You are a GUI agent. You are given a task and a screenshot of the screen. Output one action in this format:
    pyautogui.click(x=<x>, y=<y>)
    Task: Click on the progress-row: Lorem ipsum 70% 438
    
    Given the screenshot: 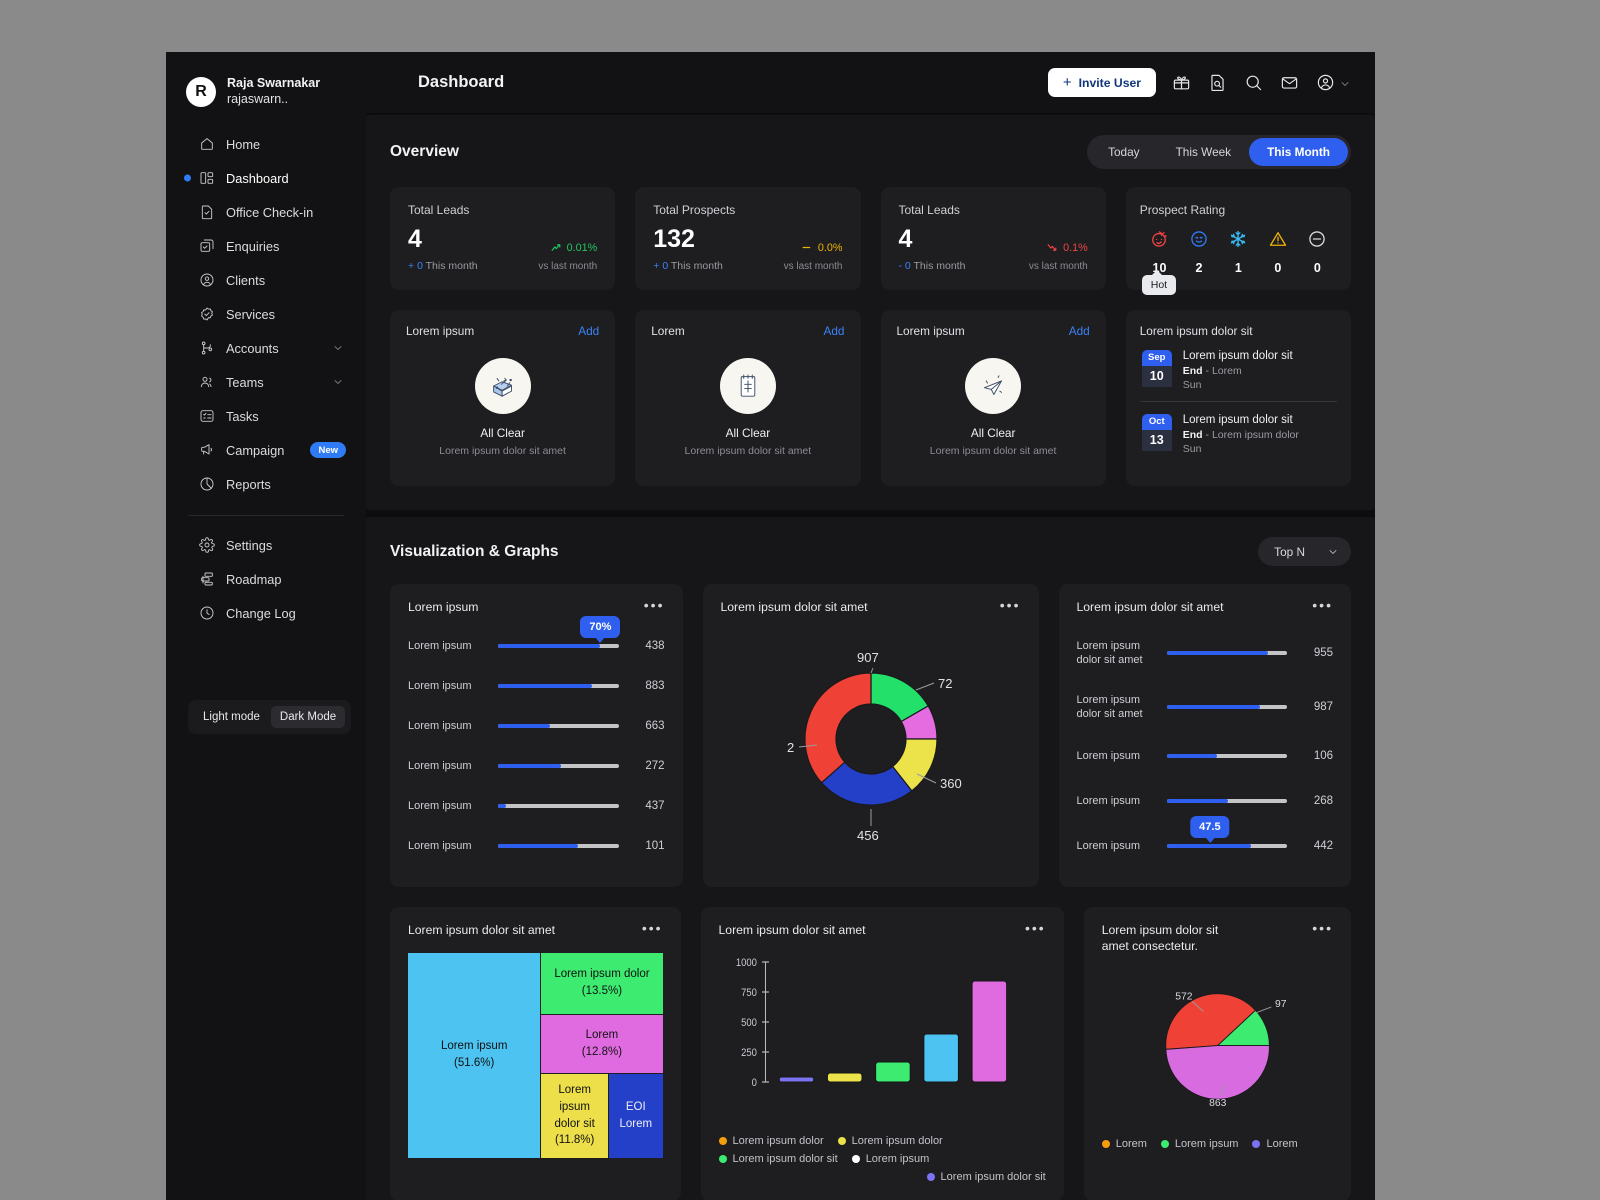 What is the action you would take?
    pyautogui.click(x=536, y=640)
    